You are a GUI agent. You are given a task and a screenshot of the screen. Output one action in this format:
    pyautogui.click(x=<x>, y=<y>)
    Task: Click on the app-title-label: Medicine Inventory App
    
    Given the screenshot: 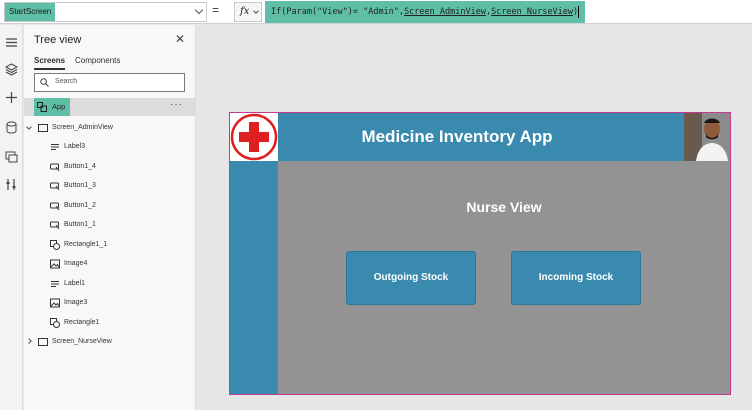 What is the action you would take?
    pyautogui.click(x=457, y=137)
    